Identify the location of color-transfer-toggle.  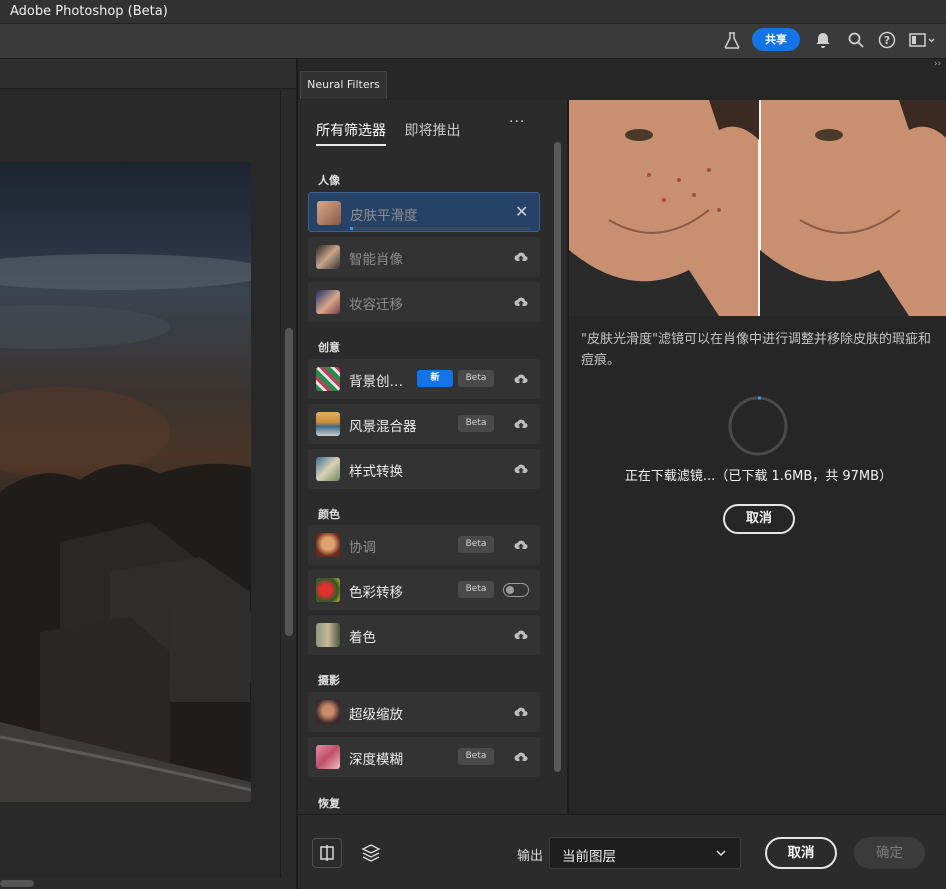
(516, 590).